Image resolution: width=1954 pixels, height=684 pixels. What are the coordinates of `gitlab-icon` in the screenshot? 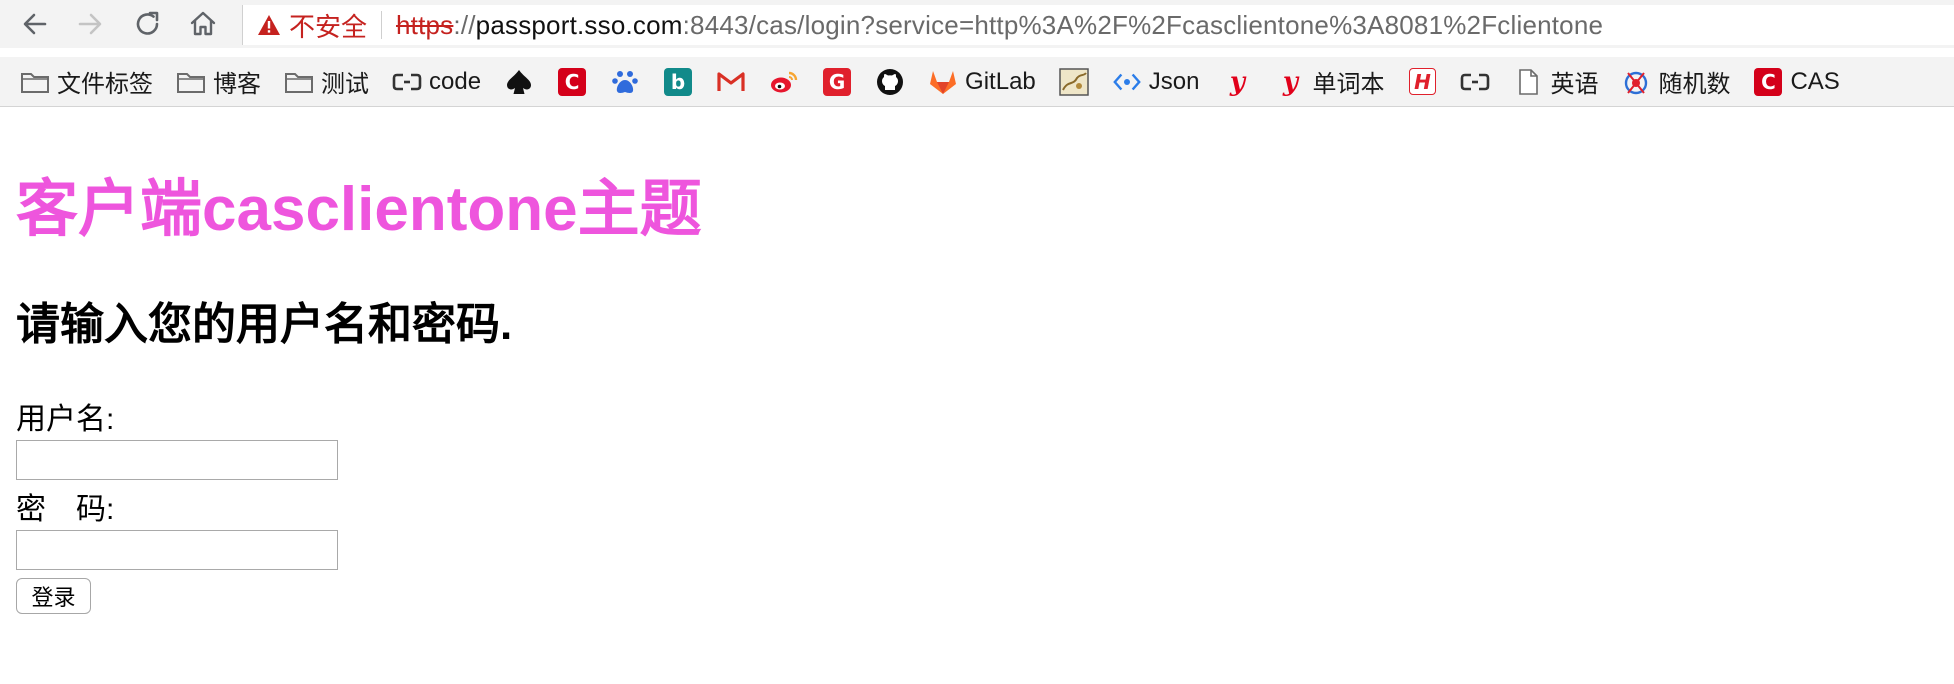 It's located at (943, 82).